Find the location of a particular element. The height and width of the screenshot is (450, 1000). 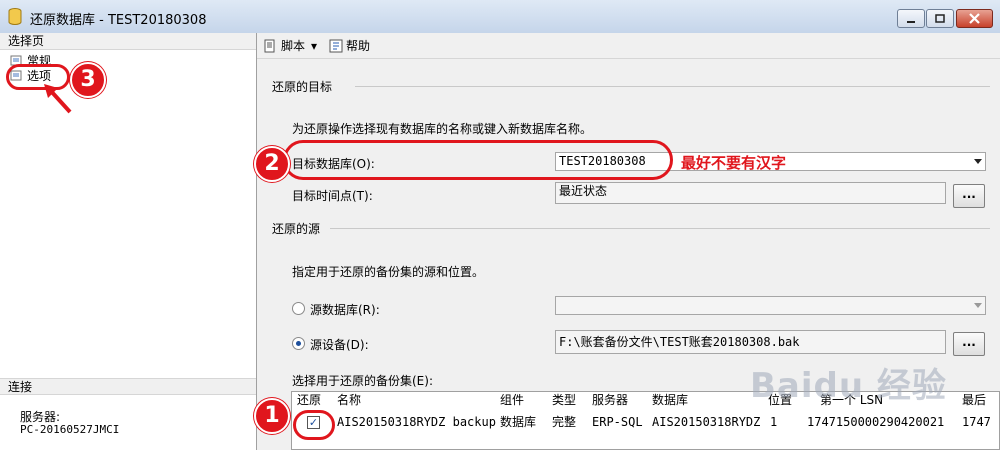

minimize-button is located at coordinates (911, 18).